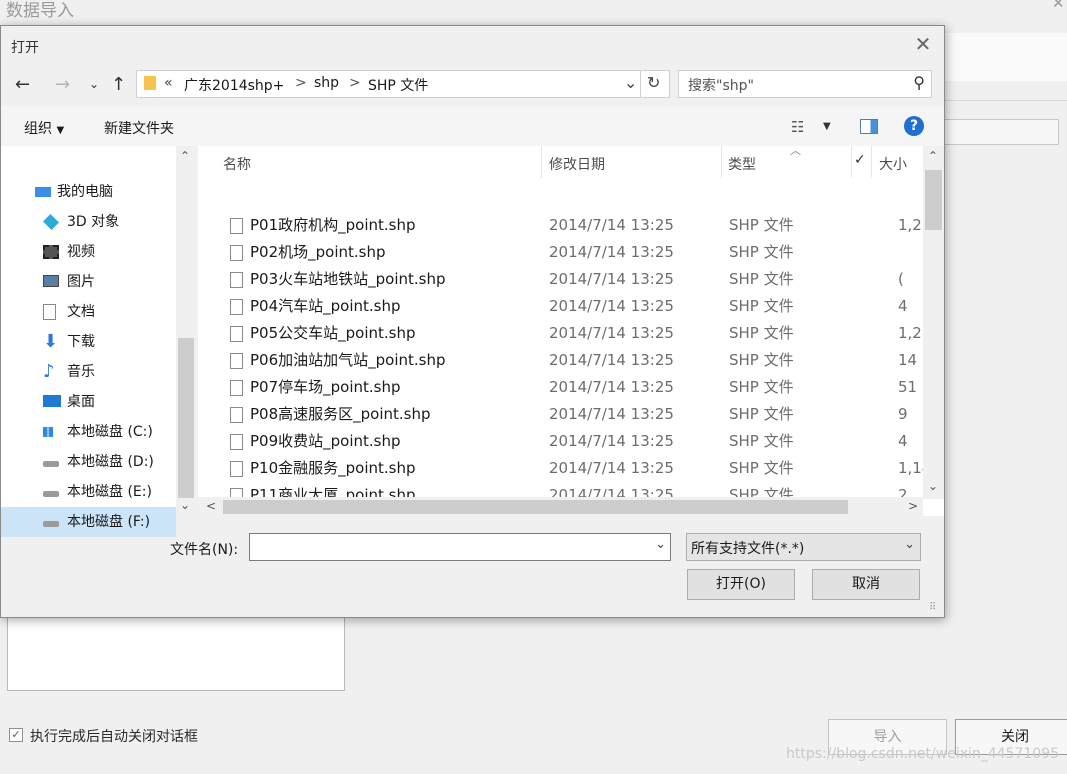 Image resolution: width=1067 pixels, height=774 pixels. Describe the element at coordinates (630, 82) in the screenshot. I see `address-dropdown-chevron-icon: ⌄` at that location.